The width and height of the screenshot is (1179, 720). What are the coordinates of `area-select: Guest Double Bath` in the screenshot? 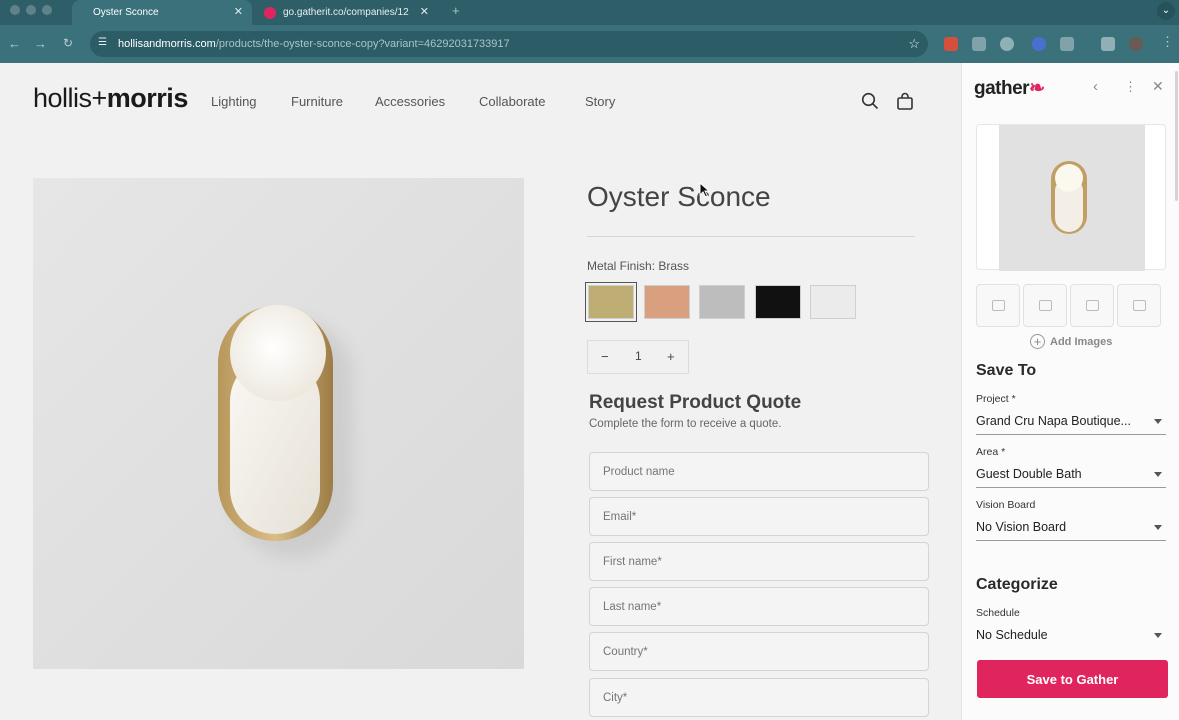 It's located at (1071, 477).